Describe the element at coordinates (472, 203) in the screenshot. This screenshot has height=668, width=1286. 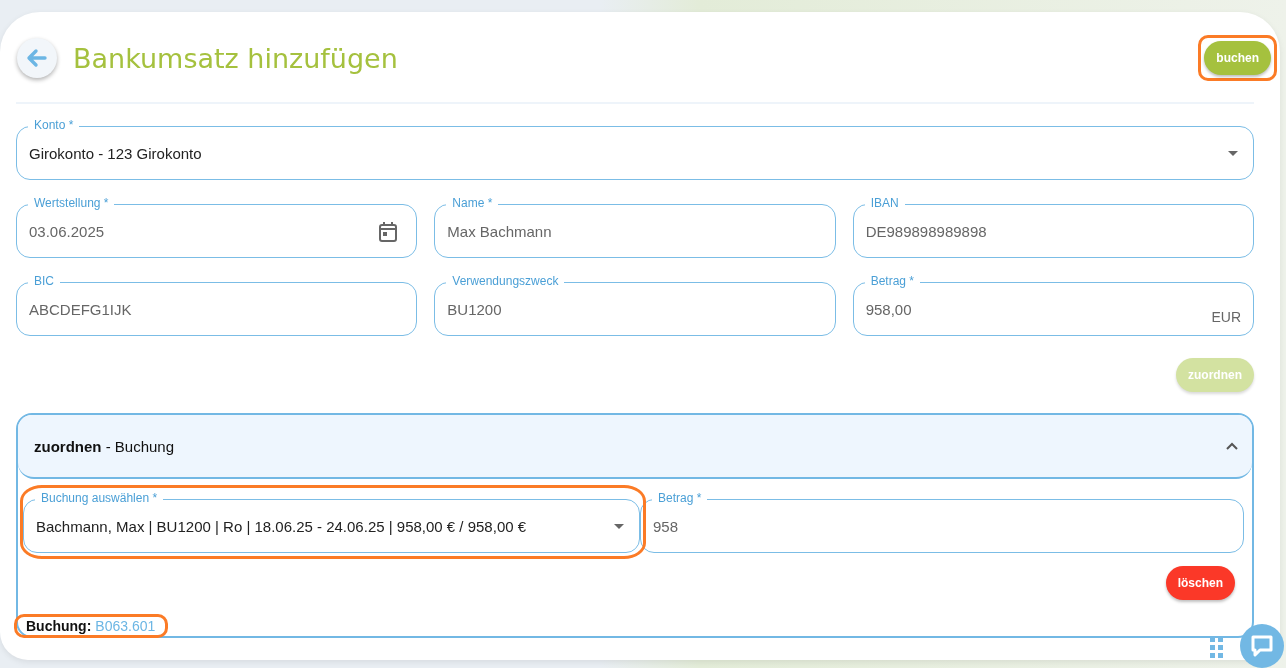
I see `field-label: Name *` at that location.